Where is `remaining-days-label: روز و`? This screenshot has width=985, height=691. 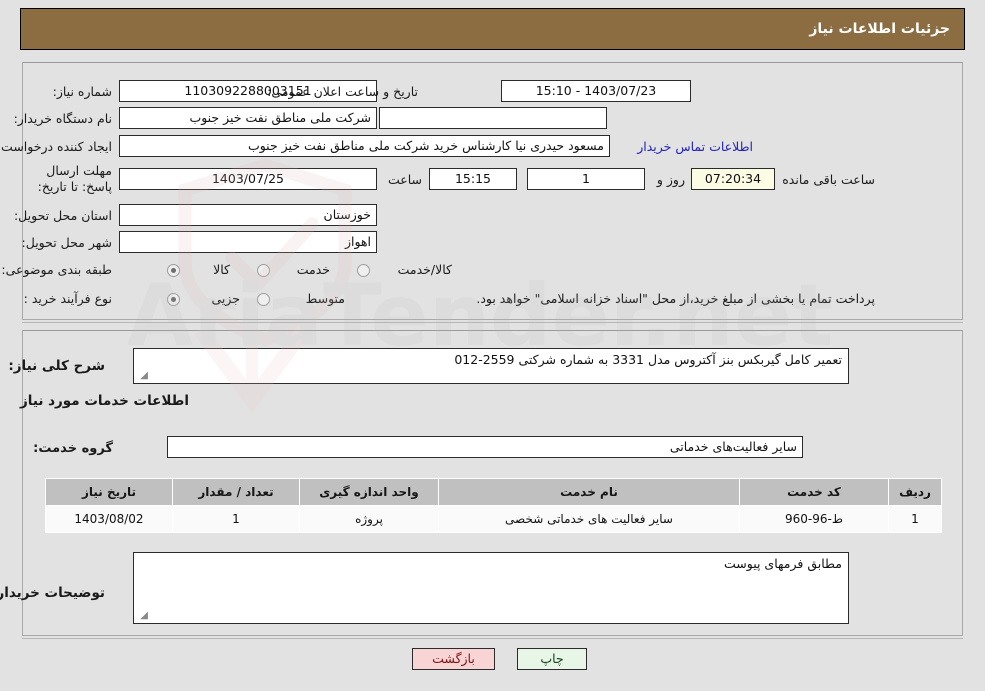 remaining-days-label: روز و is located at coordinates (670, 179).